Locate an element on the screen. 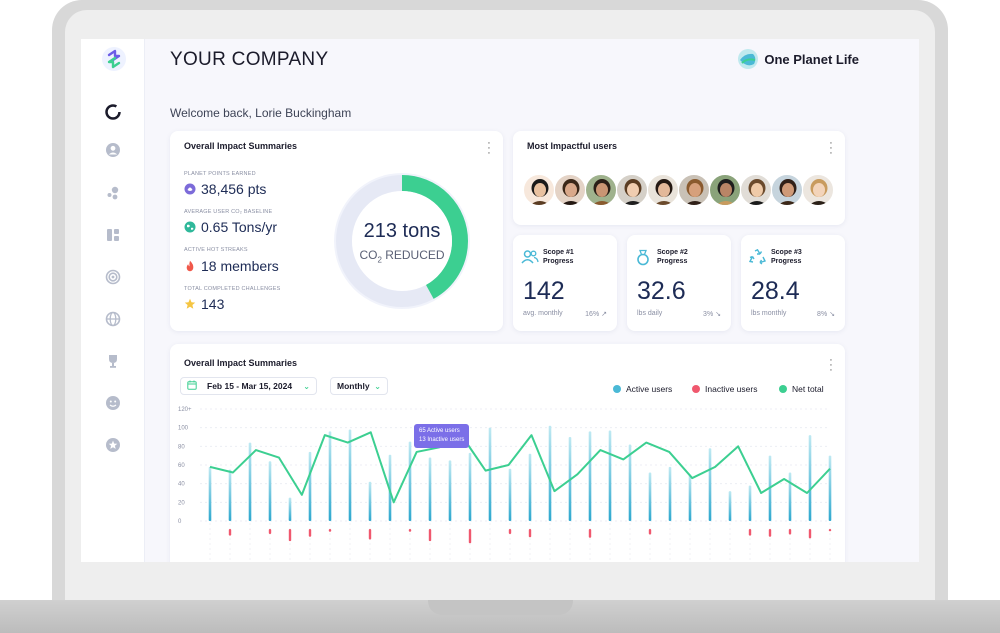 The image size is (1000, 633). scope-label: Scope #1 Progress is located at coordinates (558, 257).